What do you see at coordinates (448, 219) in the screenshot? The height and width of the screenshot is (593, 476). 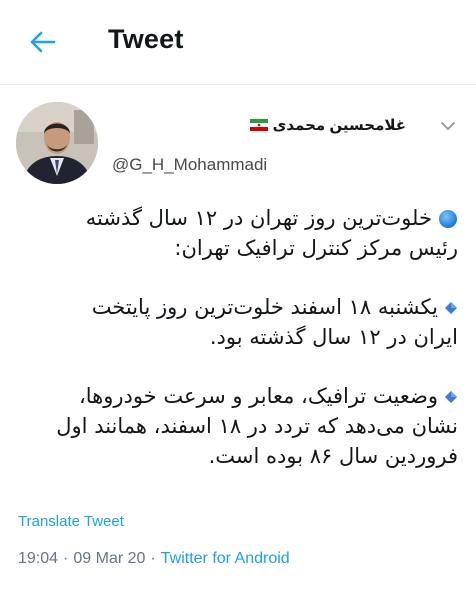 I see `blue-circle-emoji` at bounding box center [448, 219].